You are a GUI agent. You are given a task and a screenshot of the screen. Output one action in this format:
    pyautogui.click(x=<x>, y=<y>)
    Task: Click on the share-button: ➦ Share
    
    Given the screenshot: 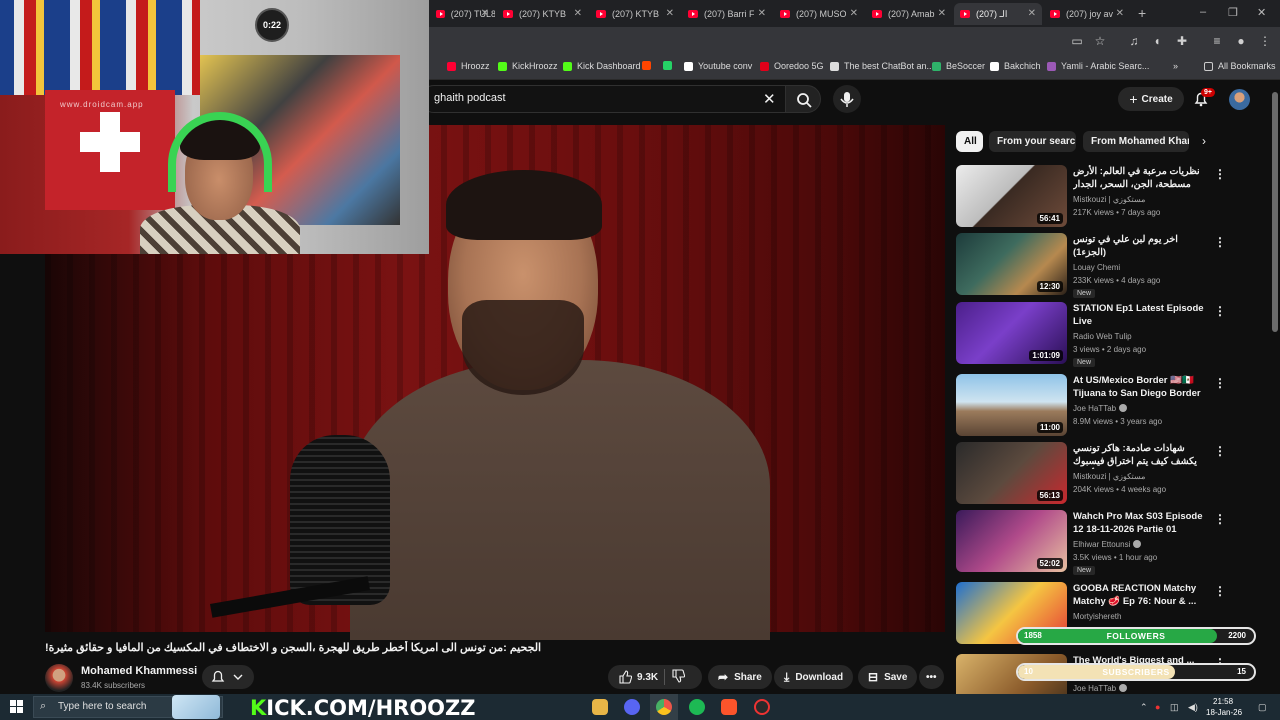 What is the action you would take?
    pyautogui.click(x=740, y=677)
    